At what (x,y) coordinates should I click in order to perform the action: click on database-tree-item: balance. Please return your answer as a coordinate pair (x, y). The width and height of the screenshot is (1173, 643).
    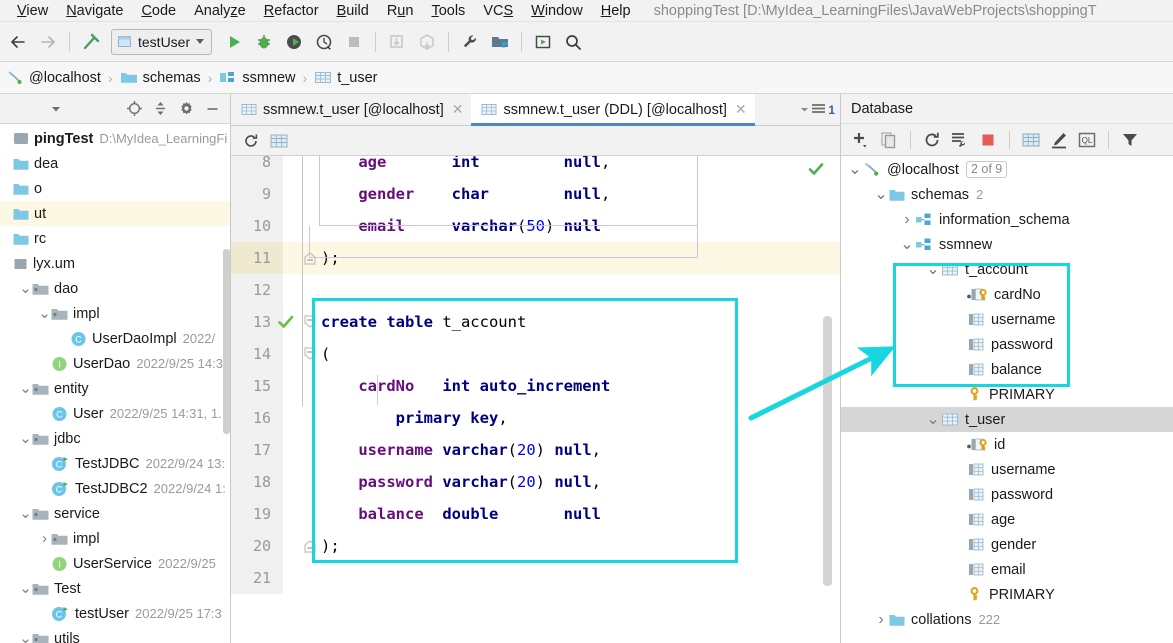
    Looking at the image, I should click on (1007, 369).